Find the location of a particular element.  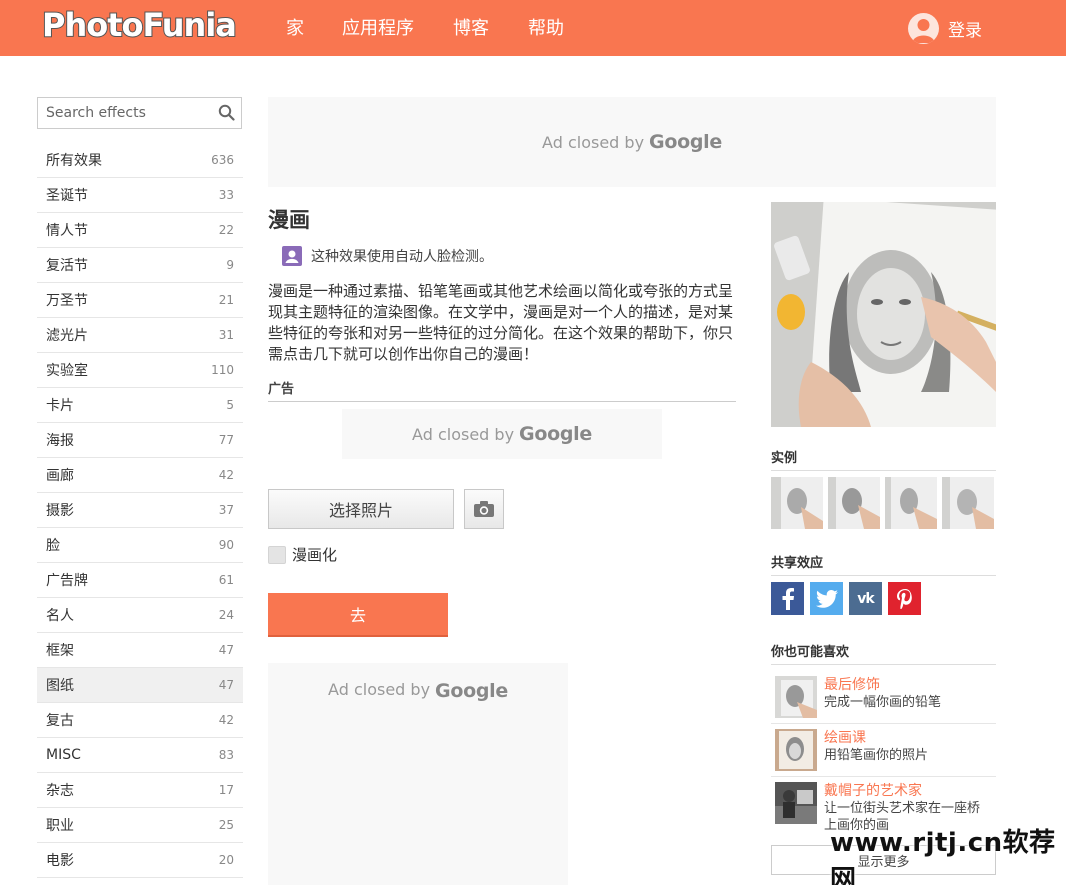

camera-button is located at coordinates (484, 509).